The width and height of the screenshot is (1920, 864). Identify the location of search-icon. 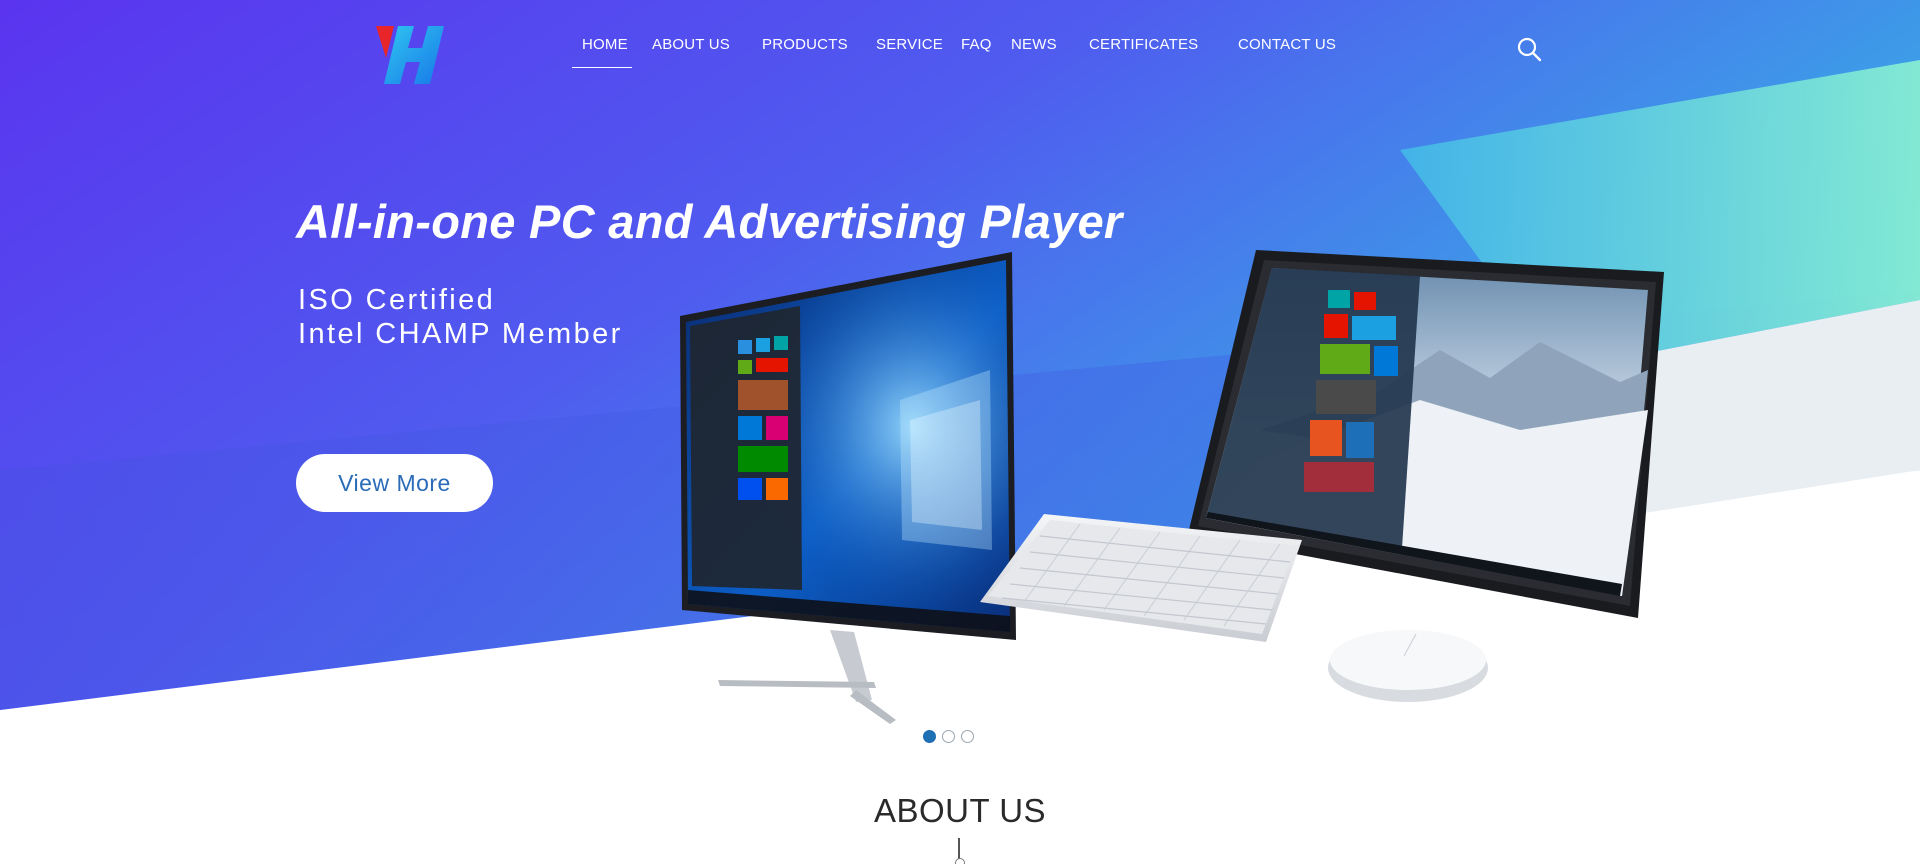
(1529, 49).